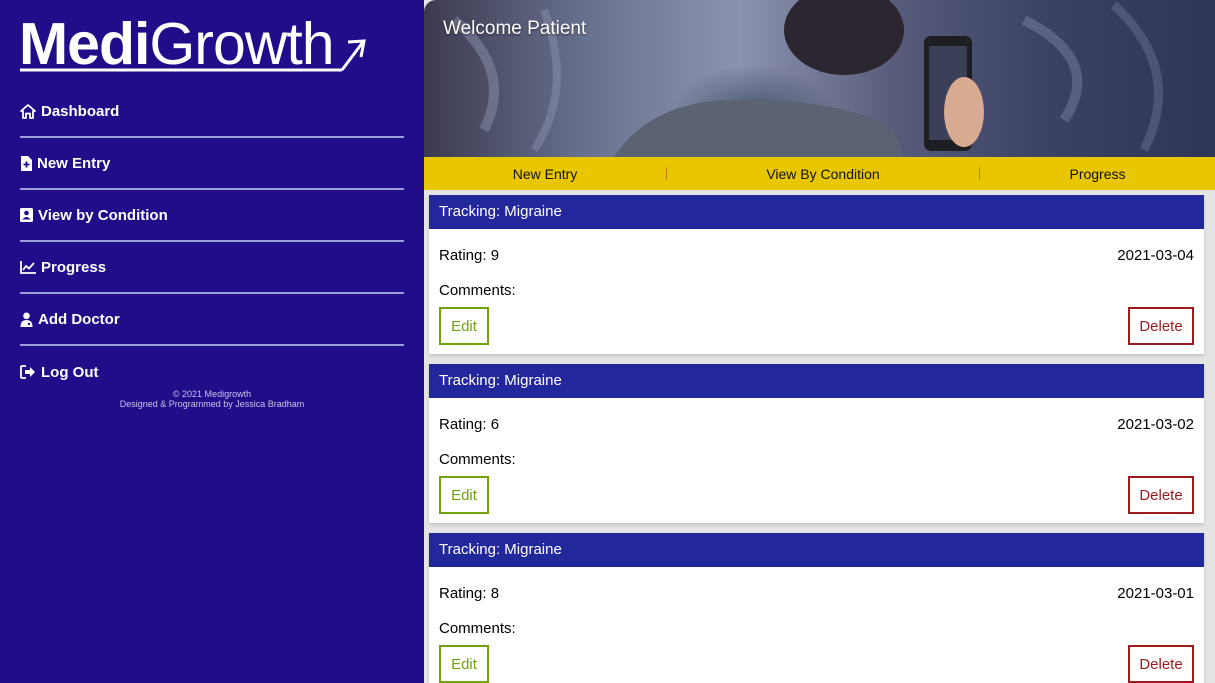 This screenshot has height=683, width=1215. What do you see at coordinates (74, 267) in the screenshot?
I see `sidebar-item-label: Progress` at bounding box center [74, 267].